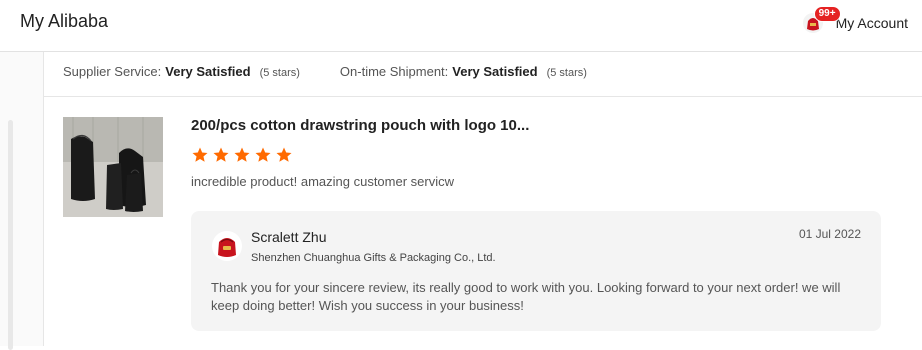 This screenshot has height=350, width=922. Describe the element at coordinates (279, 73) in the screenshot. I see `supplier-service-stars: (5 stars)` at that location.